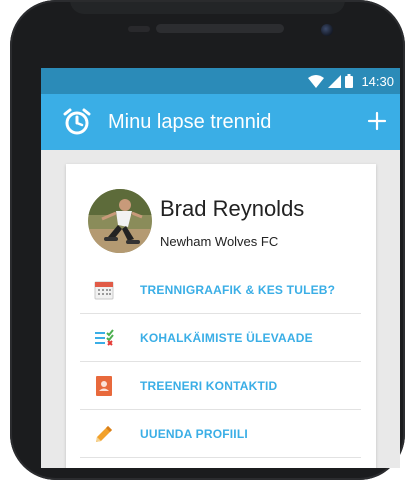 The image size is (407, 480). Describe the element at coordinates (220, 457) in the screenshot. I see `divider` at that location.